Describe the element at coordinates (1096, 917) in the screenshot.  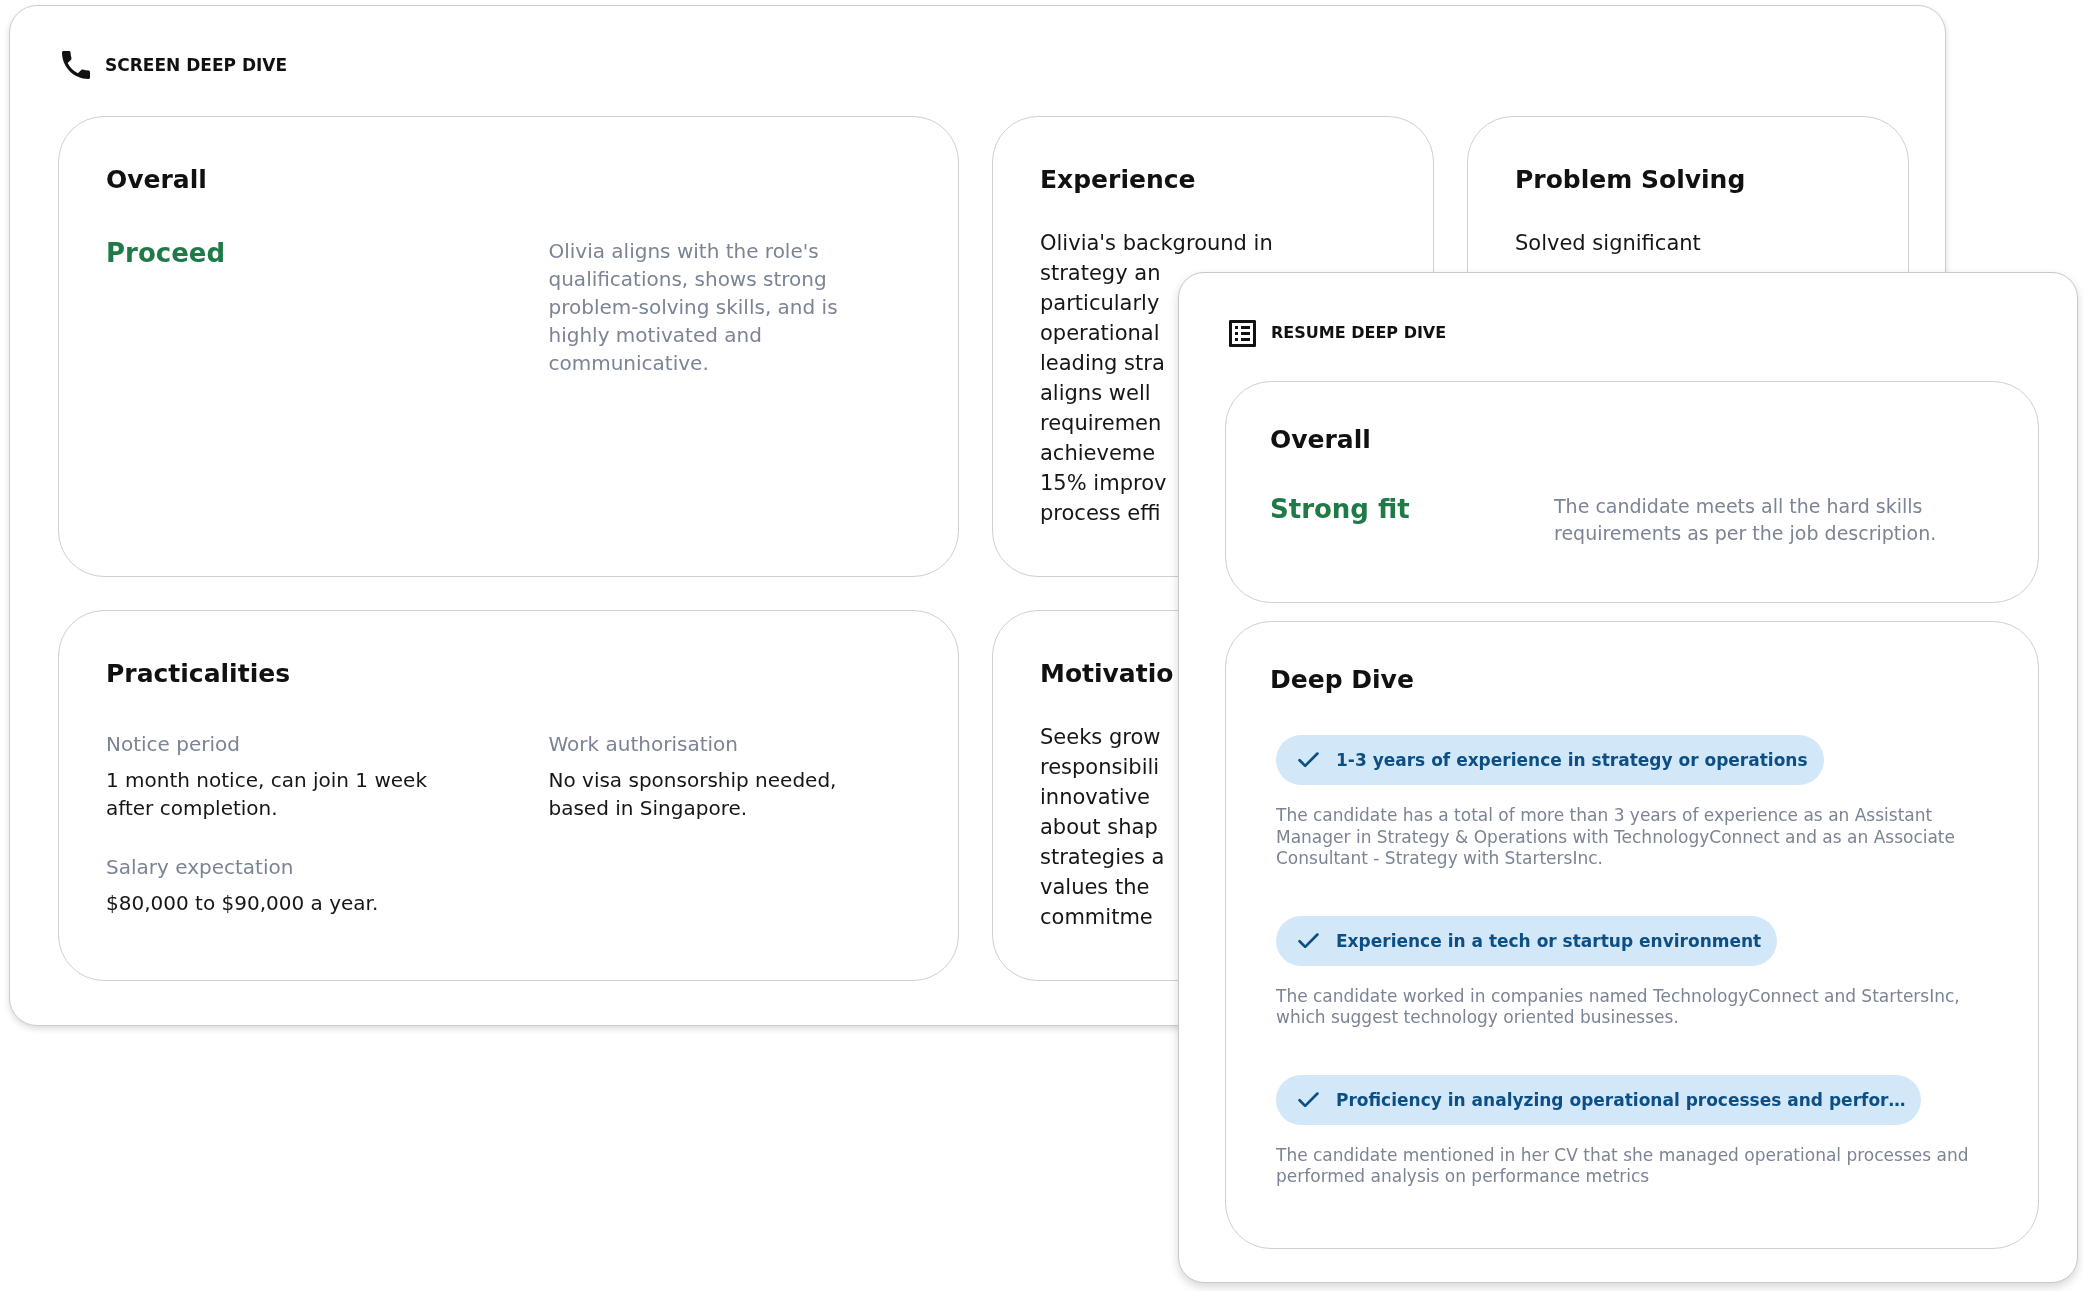
I see `note-line: commitme` at that location.